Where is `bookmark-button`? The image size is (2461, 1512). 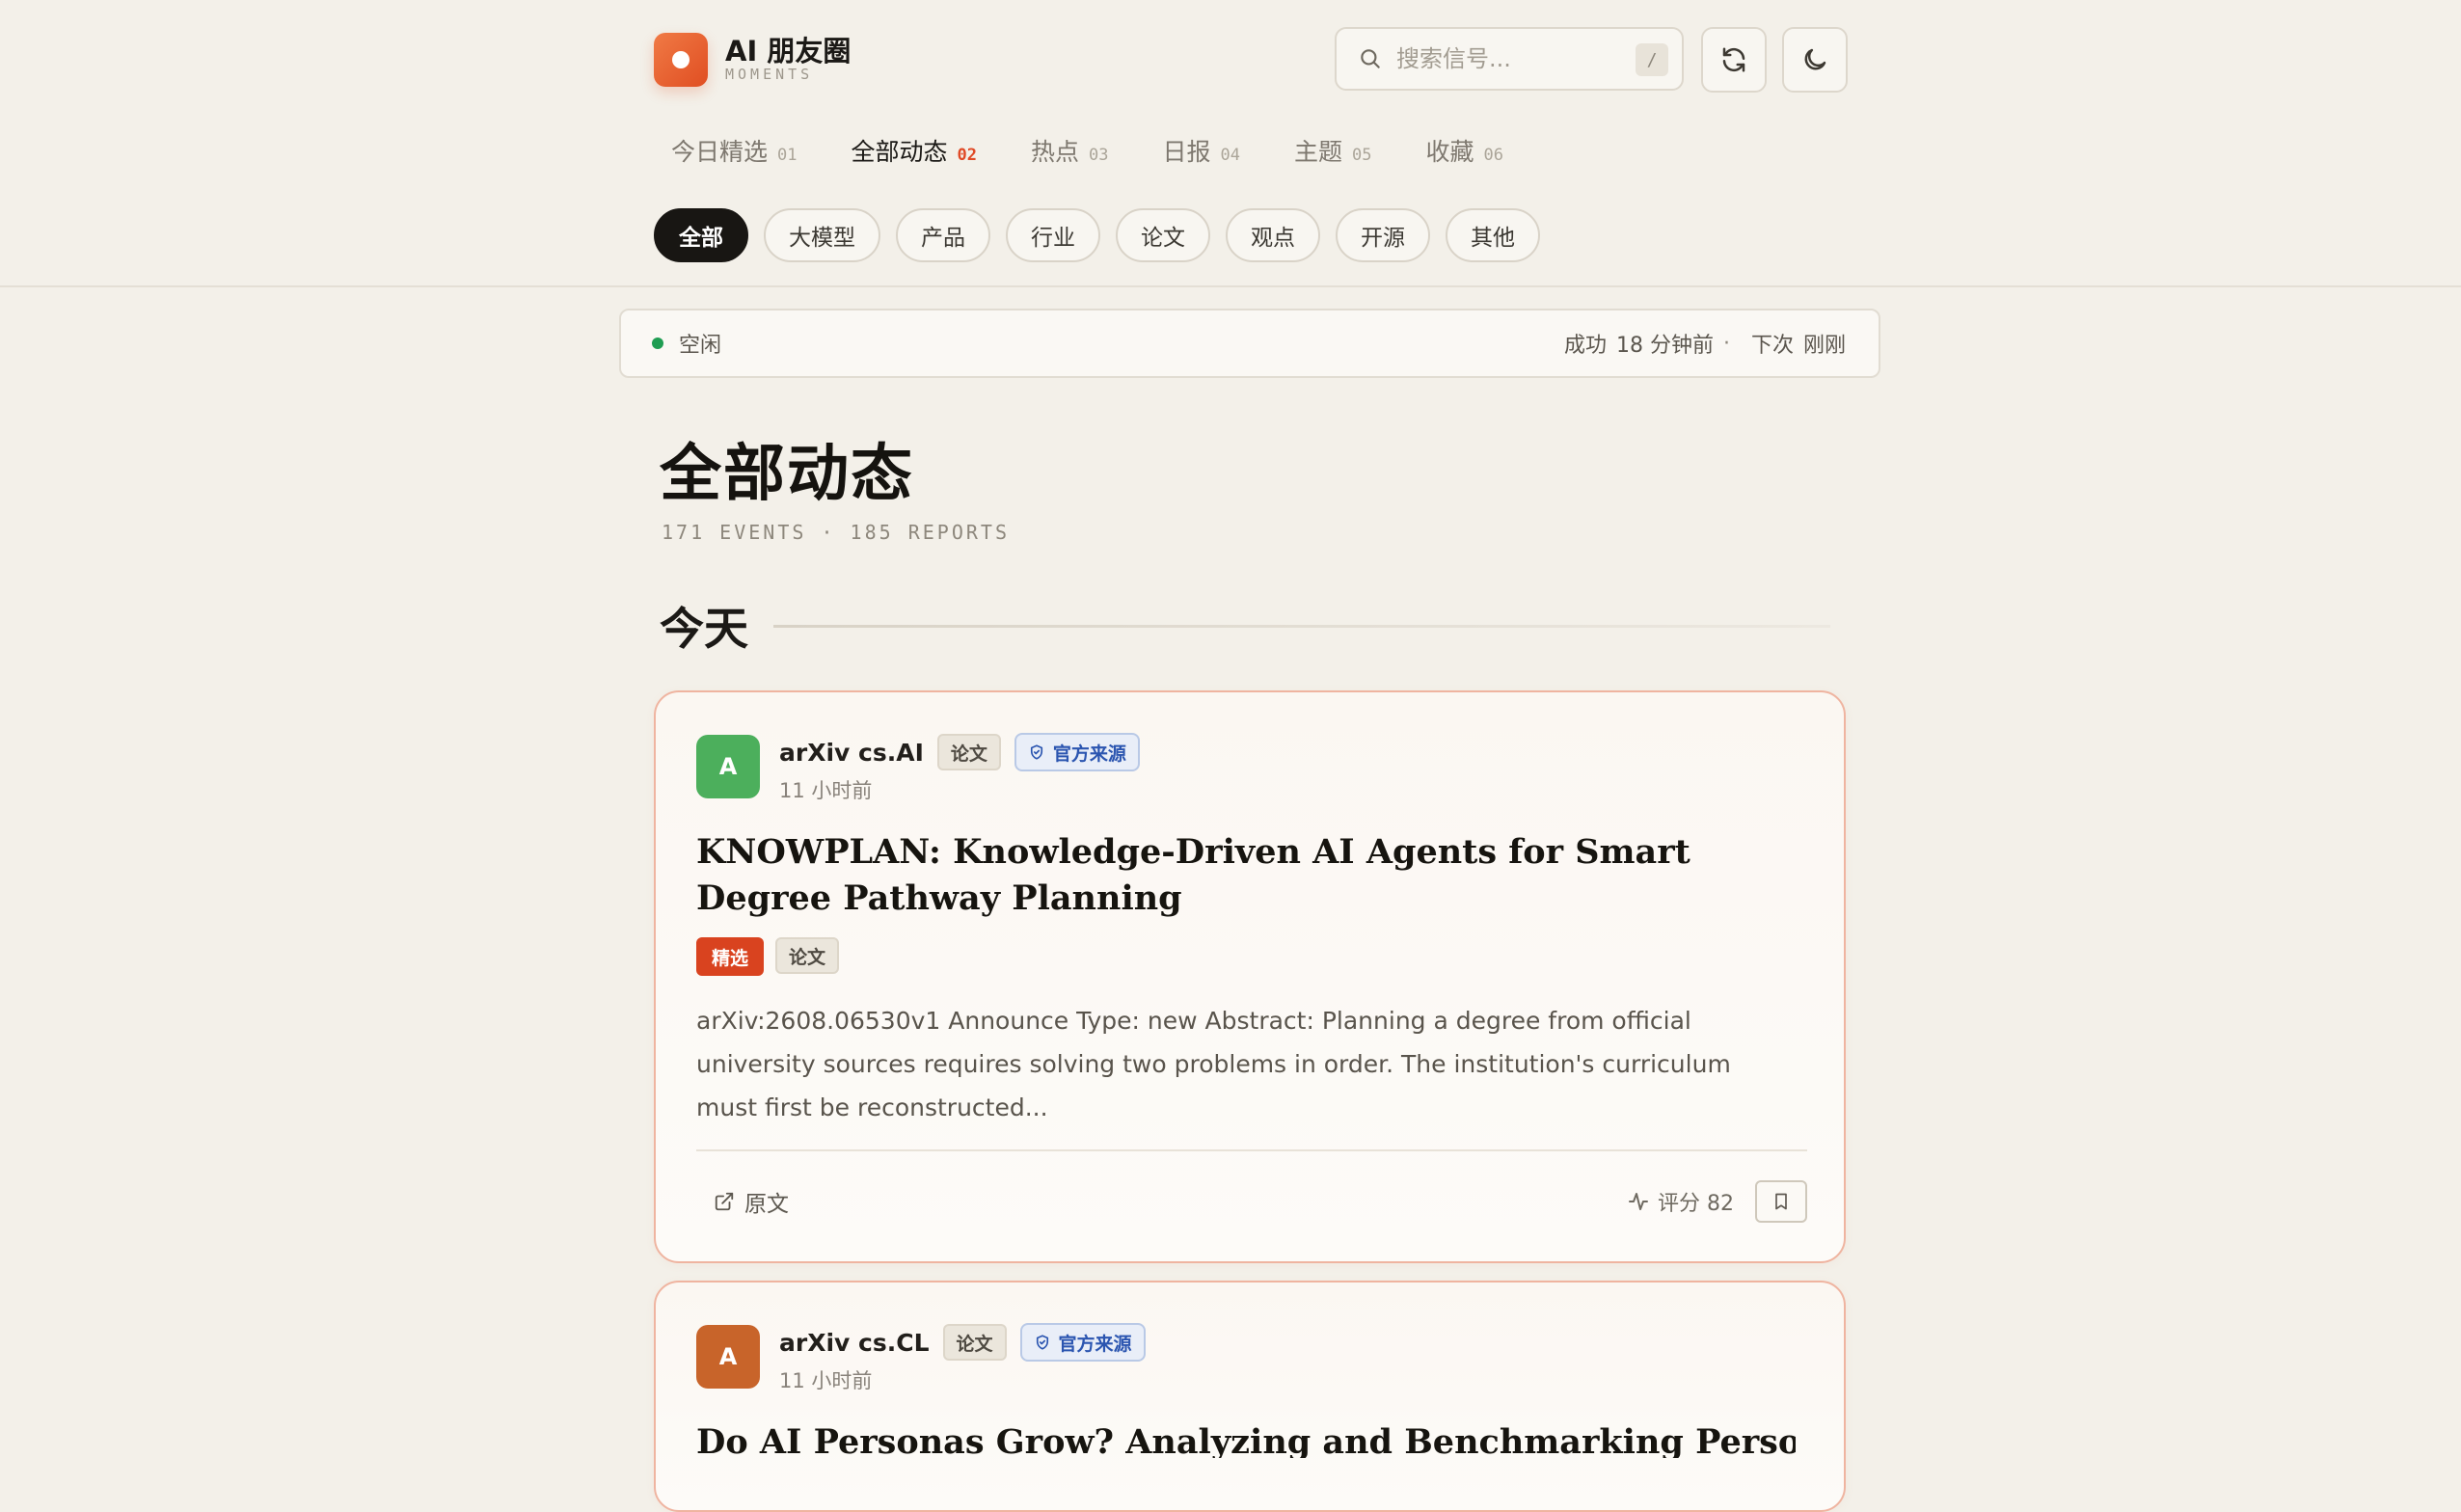
bookmark-button is located at coordinates (1781, 1201).